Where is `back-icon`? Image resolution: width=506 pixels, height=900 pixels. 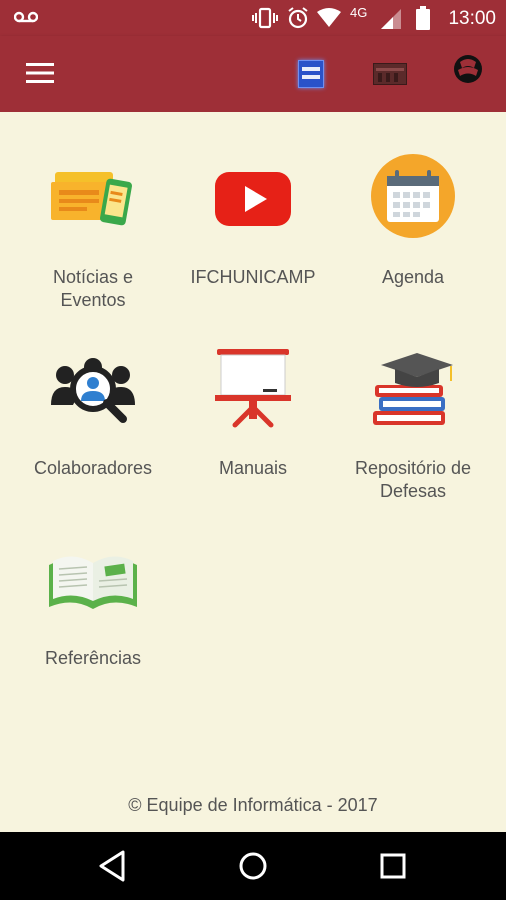
back-icon is located at coordinates (113, 866).